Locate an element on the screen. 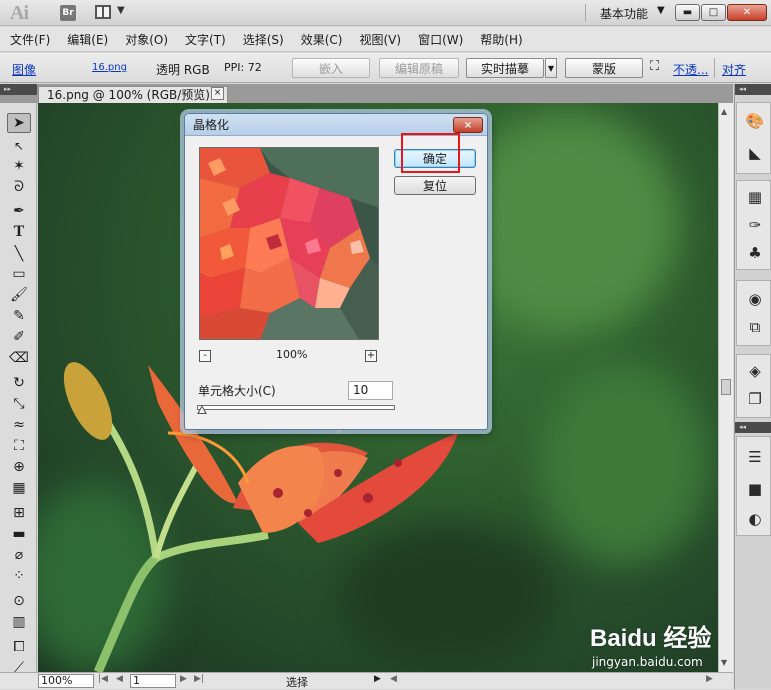 The image size is (771, 690). line-tool-icon: ╲ is located at coordinates (19, 254).